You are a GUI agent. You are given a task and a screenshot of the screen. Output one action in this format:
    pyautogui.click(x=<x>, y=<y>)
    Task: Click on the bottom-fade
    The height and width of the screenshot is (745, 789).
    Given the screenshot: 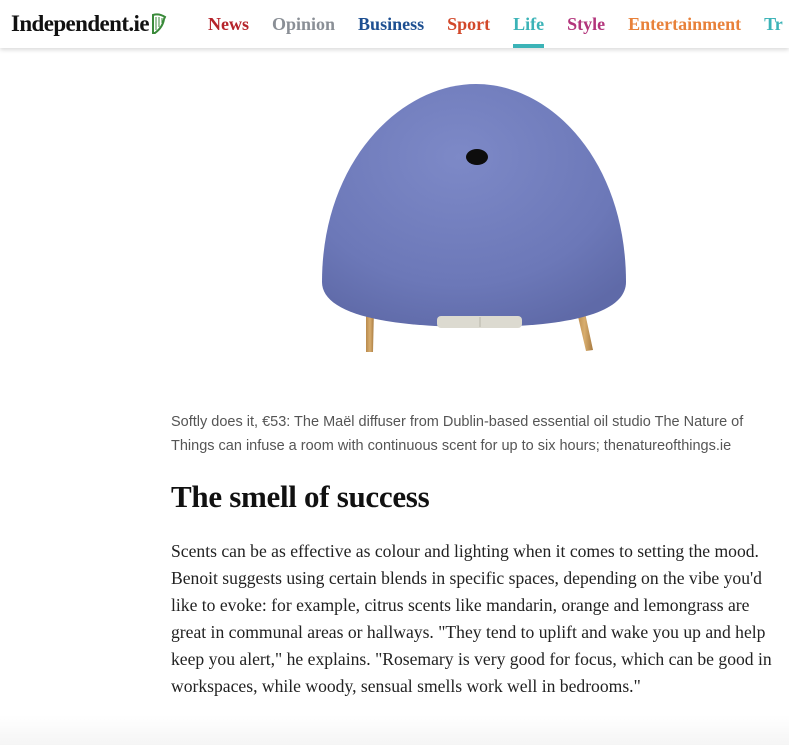 What is the action you would take?
    pyautogui.click(x=394, y=730)
    